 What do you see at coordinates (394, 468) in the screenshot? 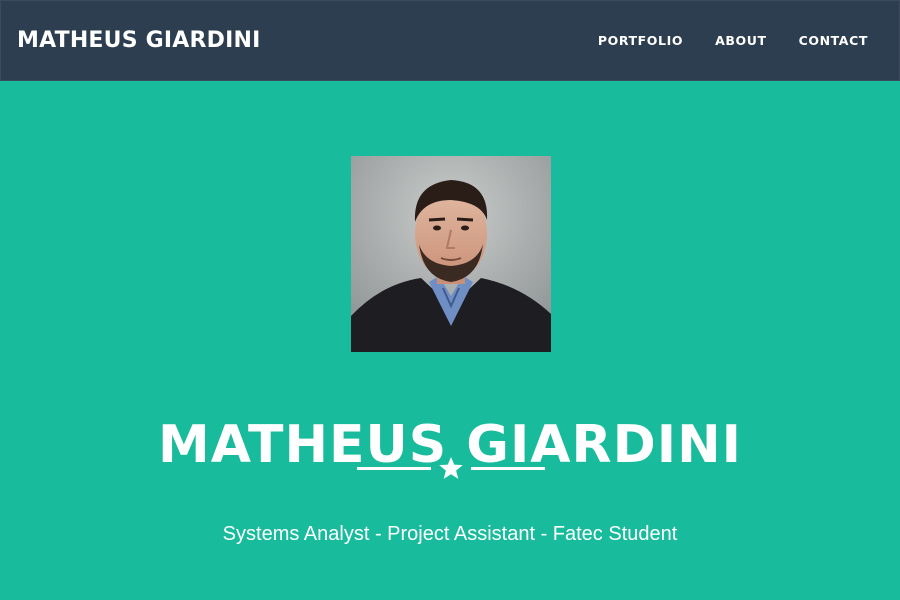
I see `divider-line-left` at bounding box center [394, 468].